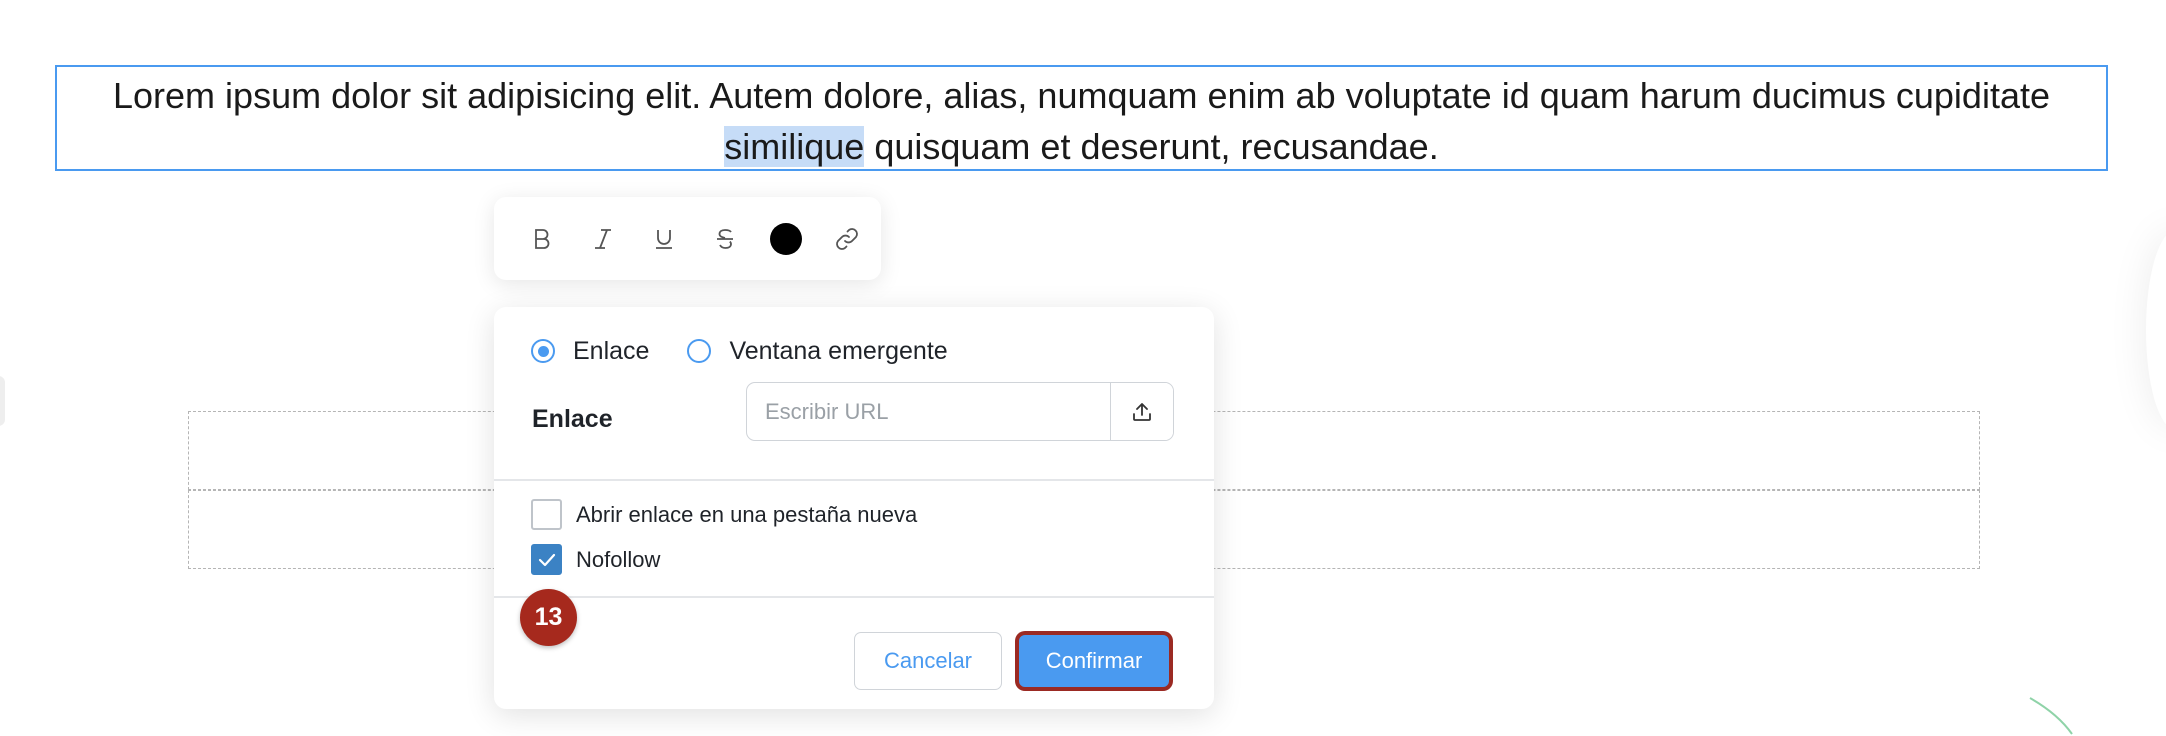 This screenshot has width=2166, height=736. I want to click on radio-link: Enlace, so click(590, 351).